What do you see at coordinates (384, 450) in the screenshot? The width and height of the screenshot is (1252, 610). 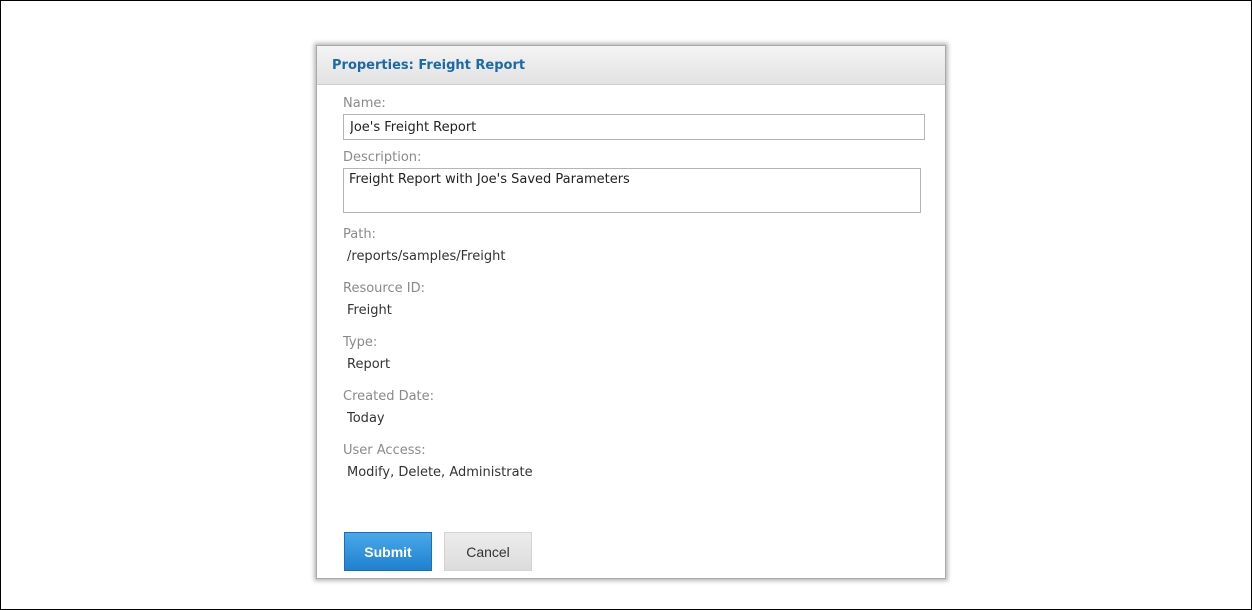 I see `user-access-label: User Access:` at bounding box center [384, 450].